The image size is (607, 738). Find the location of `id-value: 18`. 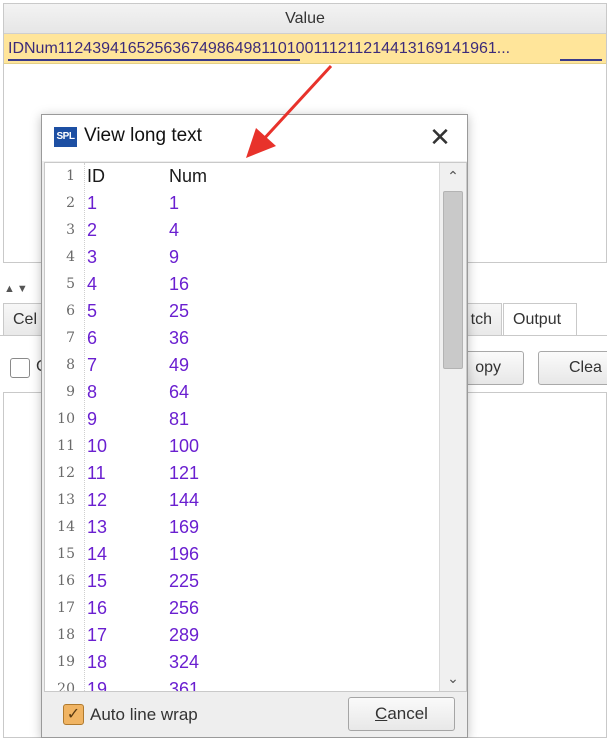

id-value: 18 is located at coordinates (97, 662).